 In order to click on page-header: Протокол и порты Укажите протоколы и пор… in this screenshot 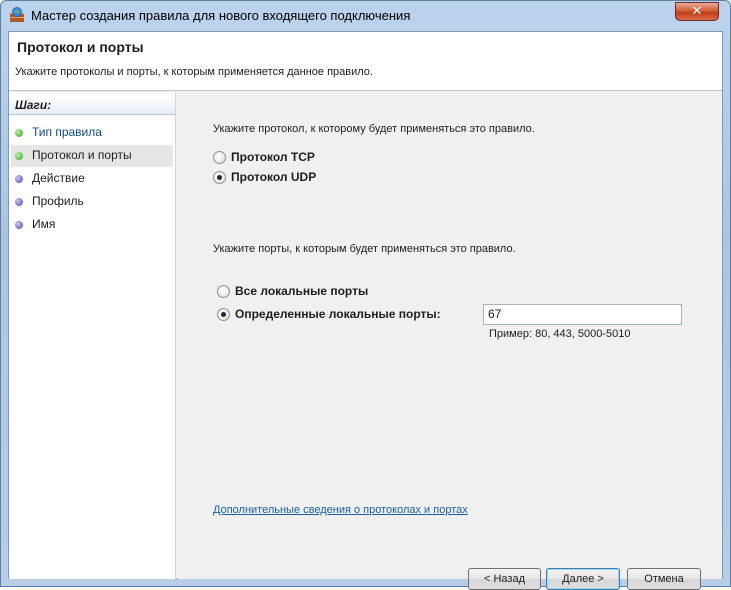, I will do `click(365, 61)`.